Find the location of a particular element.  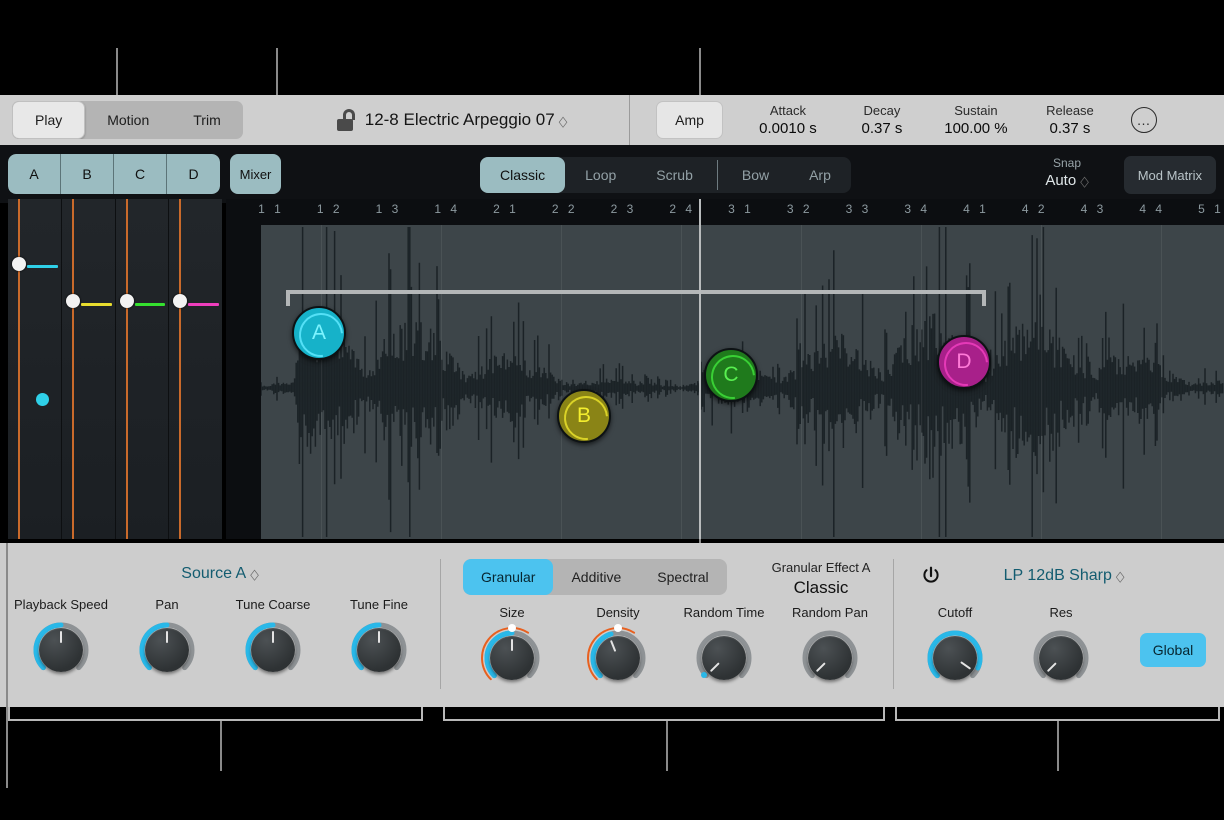

ruler-tick: 3 3 is located at coordinates (858, 209).